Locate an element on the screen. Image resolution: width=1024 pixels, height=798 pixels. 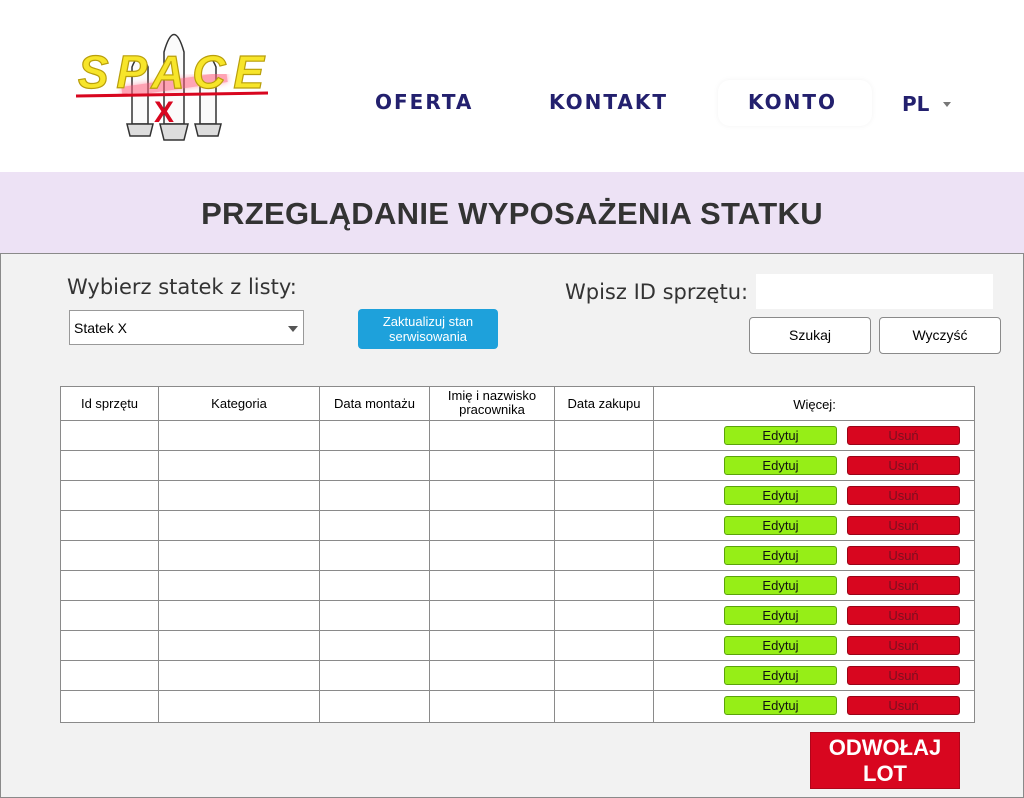
clear-button: Wyczyść is located at coordinates (940, 335).